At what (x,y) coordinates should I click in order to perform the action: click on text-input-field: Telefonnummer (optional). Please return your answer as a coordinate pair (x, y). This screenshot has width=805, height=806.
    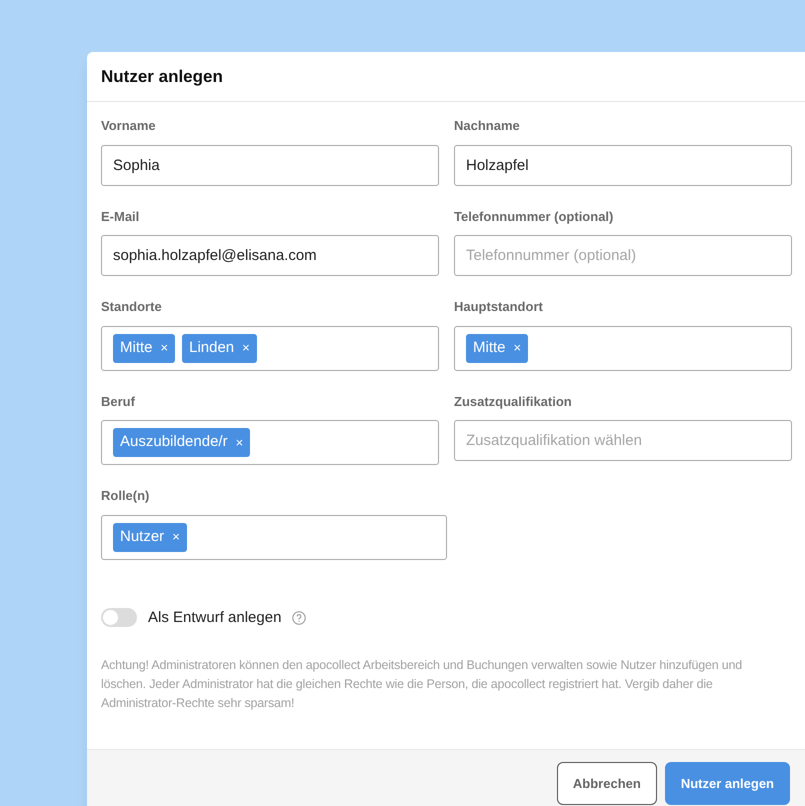
    Looking at the image, I should click on (623, 255).